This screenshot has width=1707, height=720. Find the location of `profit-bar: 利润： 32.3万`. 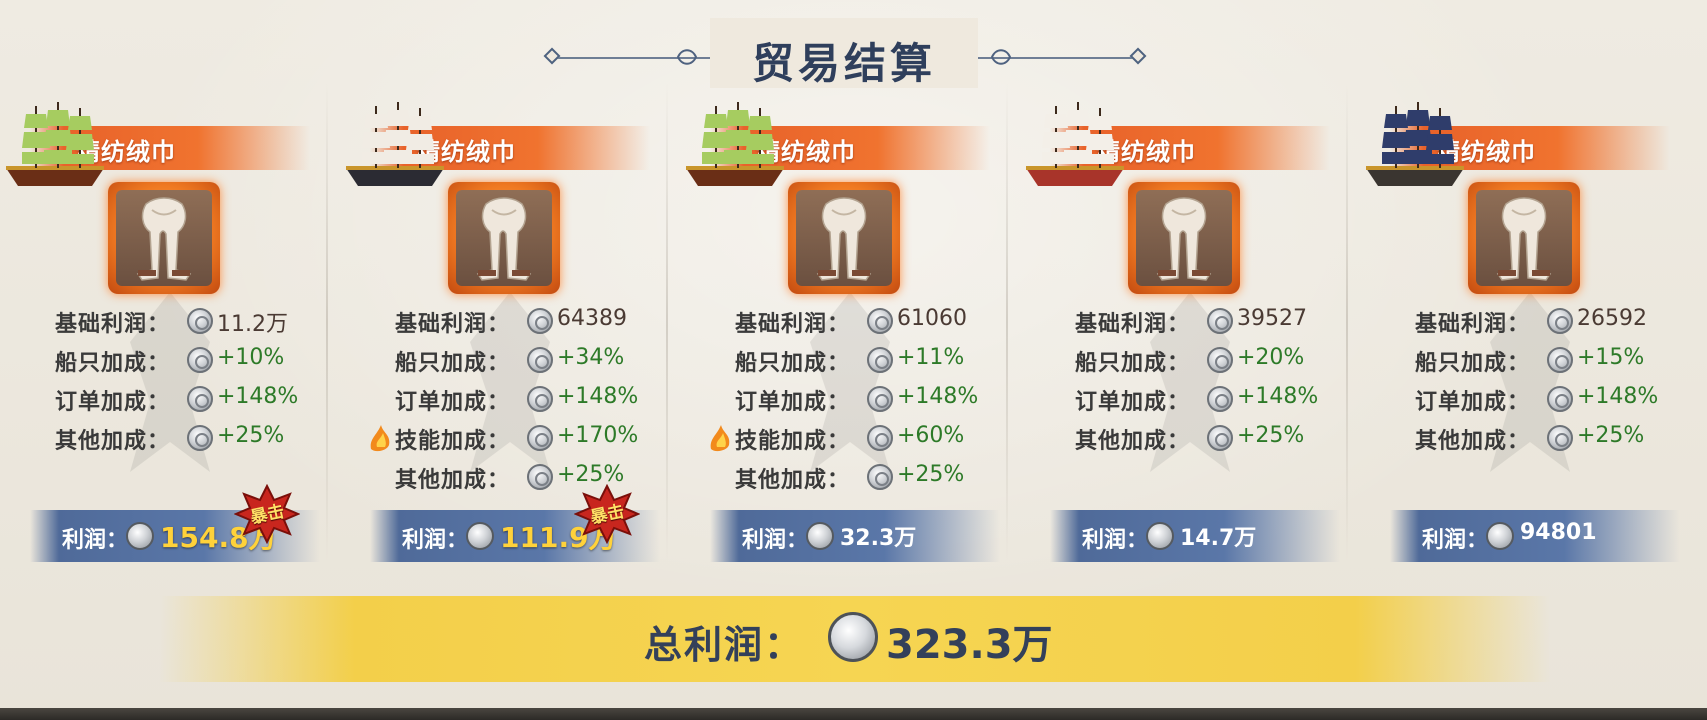

profit-bar: 利润： 32.3万 is located at coordinates (855, 536).